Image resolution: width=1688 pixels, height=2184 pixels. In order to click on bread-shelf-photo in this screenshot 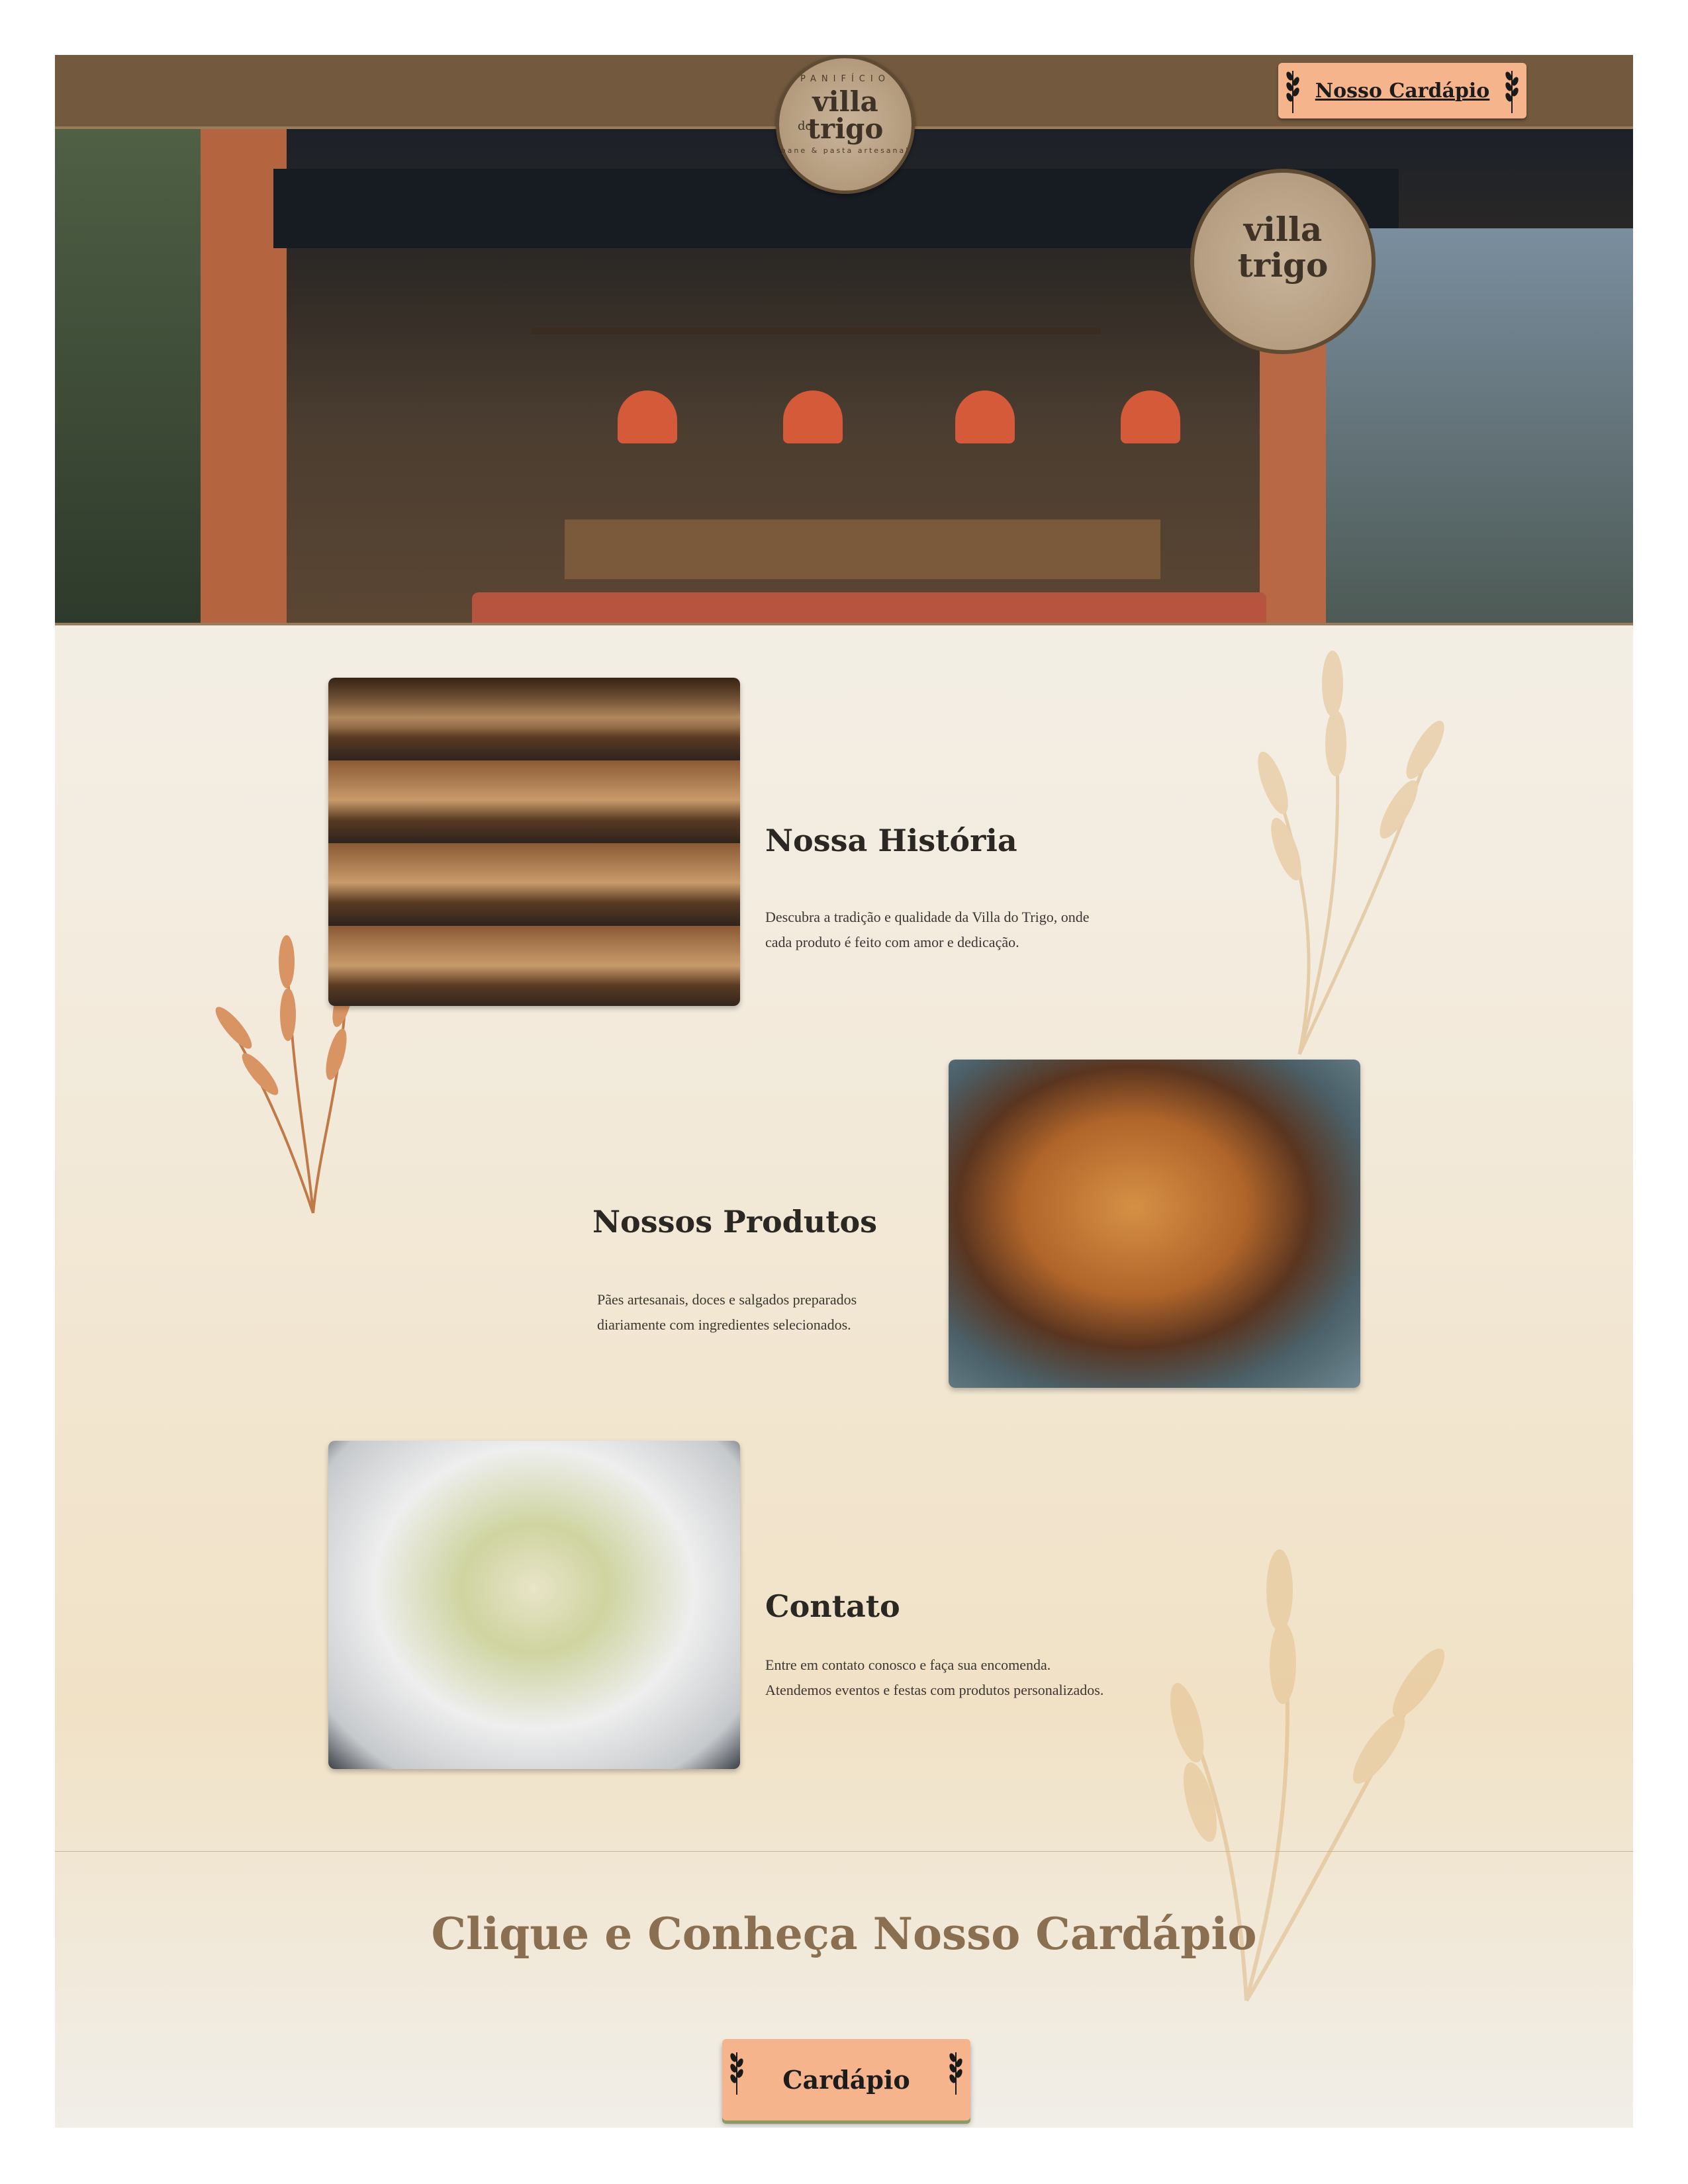, I will do `click(534, 842)`.